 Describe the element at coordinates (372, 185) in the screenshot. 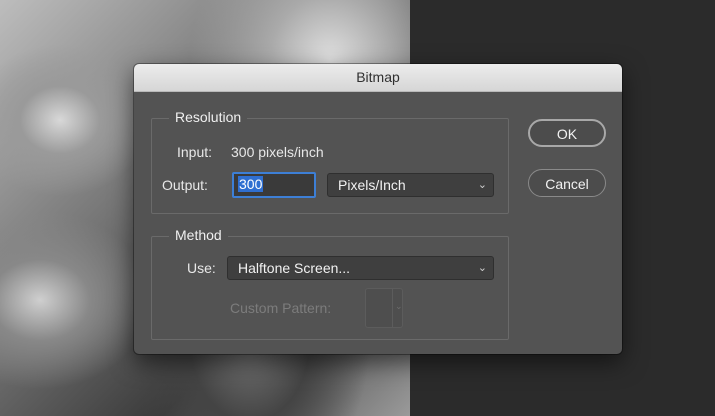

I see `output-unit-value: Pixels/Inch` at that location.